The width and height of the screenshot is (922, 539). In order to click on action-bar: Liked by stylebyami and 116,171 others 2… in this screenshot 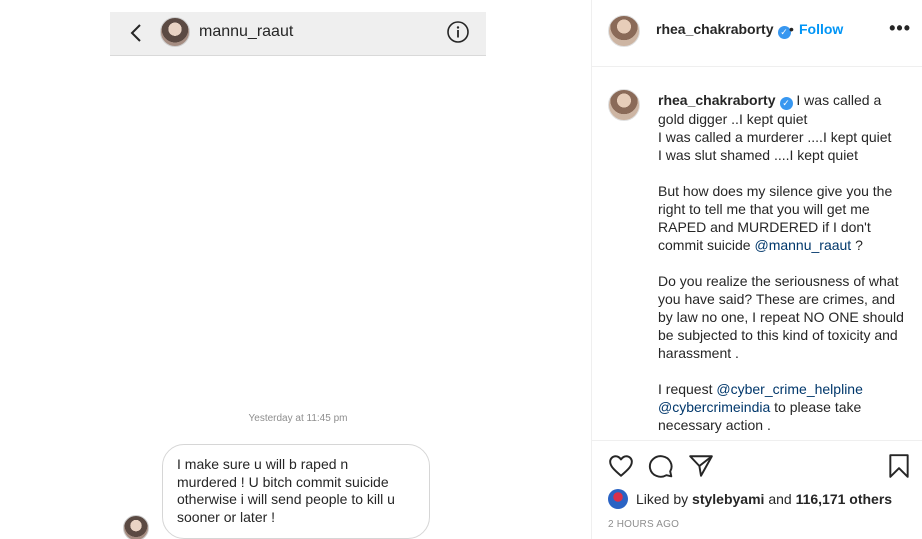, I will do `click(757, 489)`.